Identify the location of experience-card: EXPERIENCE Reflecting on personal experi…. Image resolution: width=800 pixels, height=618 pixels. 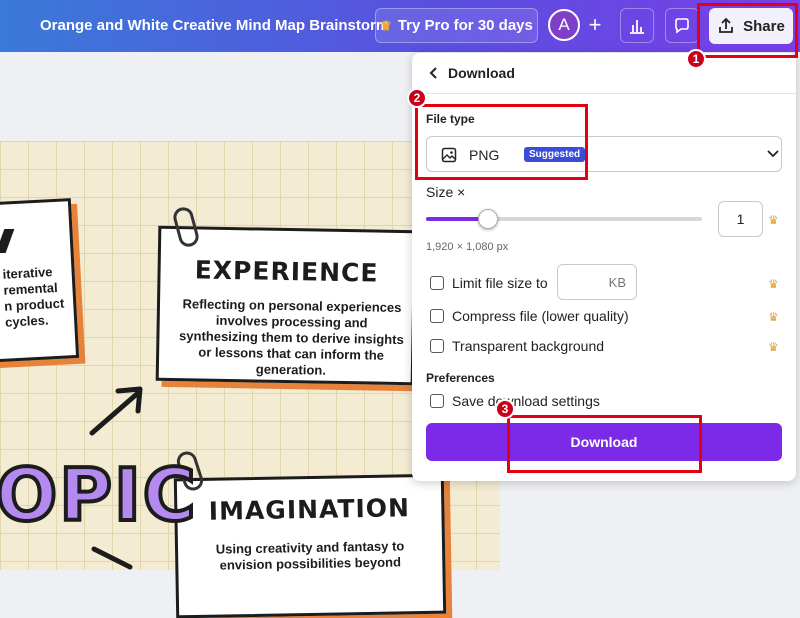
(286, 305).